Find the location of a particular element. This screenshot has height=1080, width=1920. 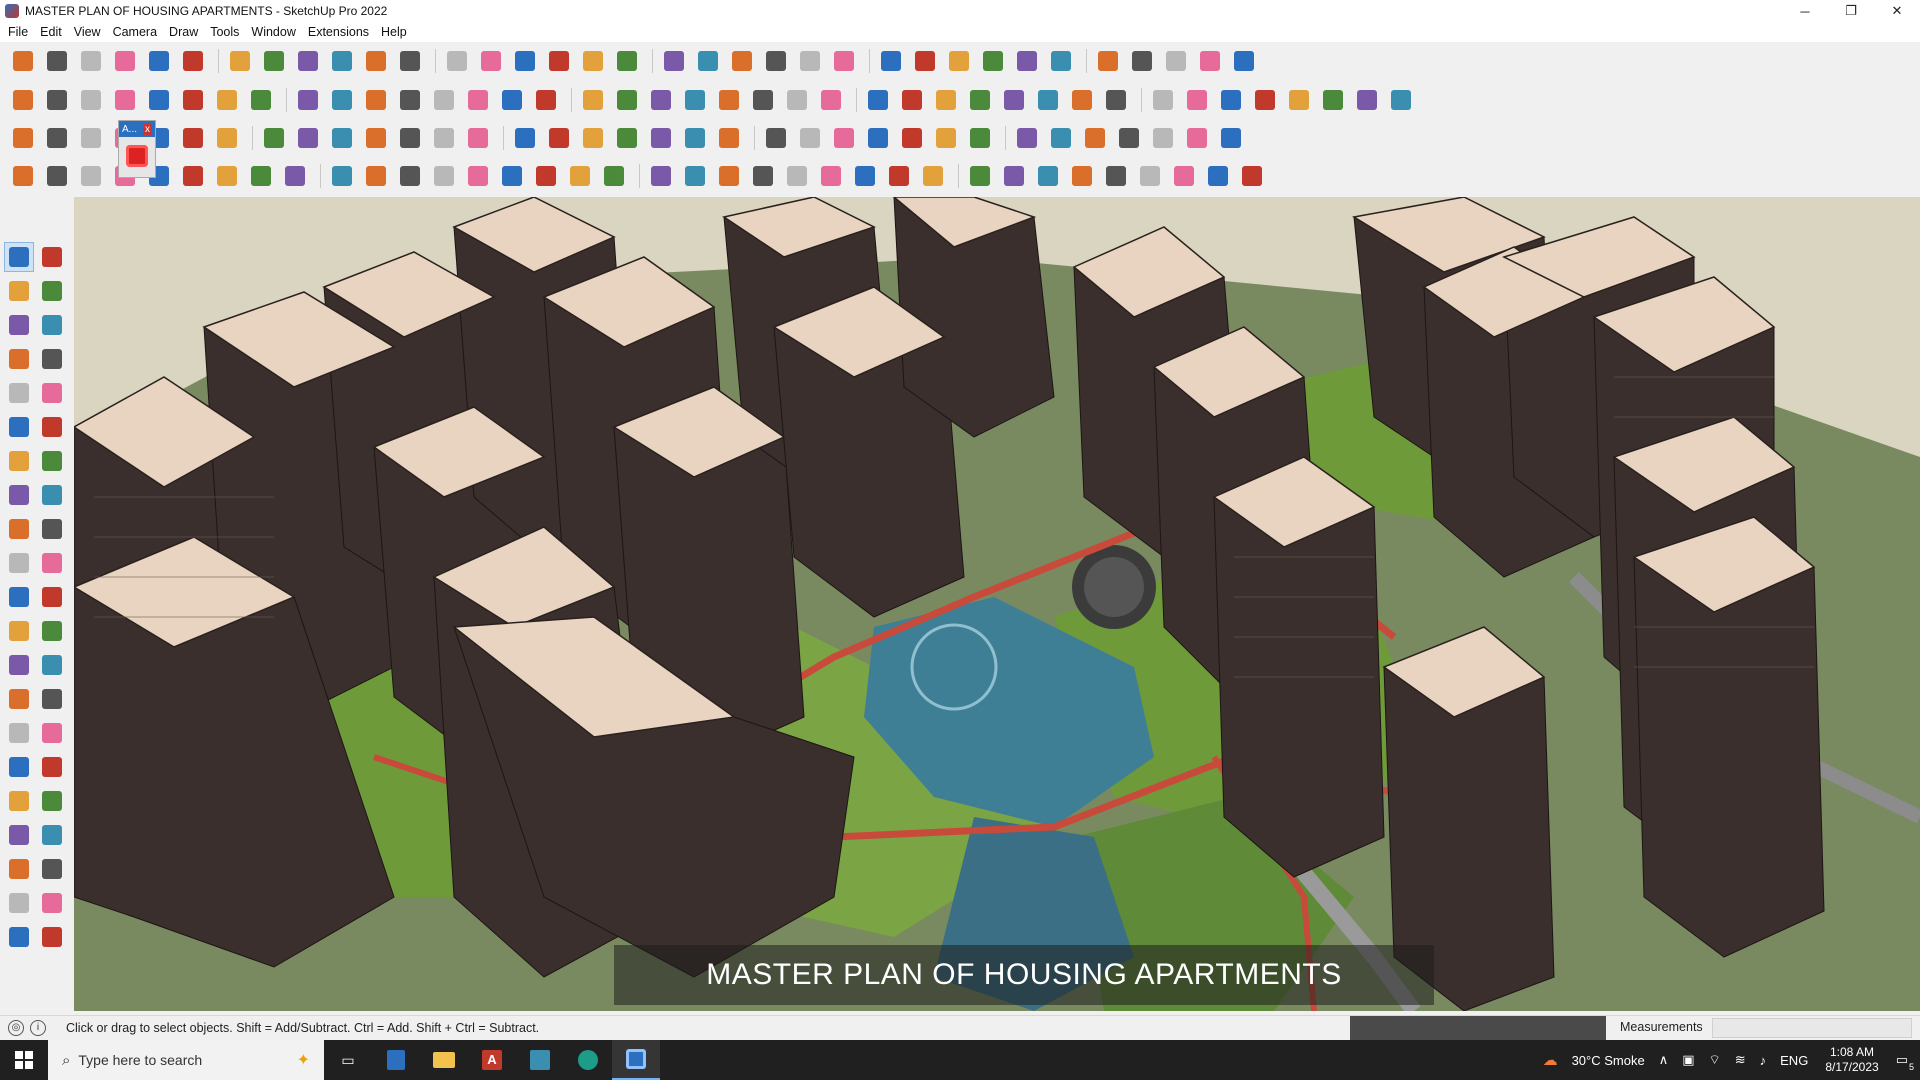

position-camera-tool-button is located at coordinates (19, 835).